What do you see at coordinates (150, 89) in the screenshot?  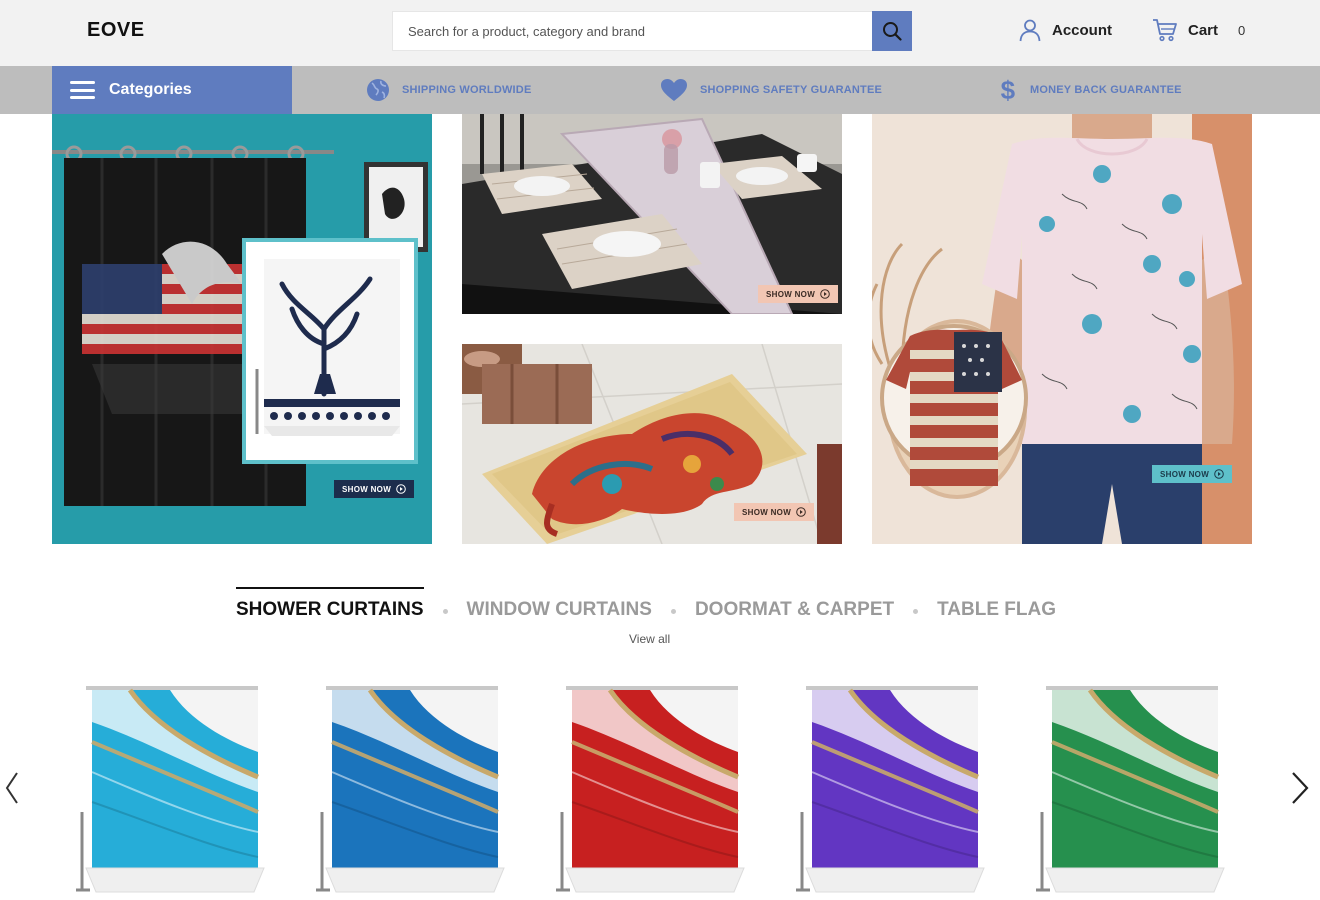 I see `categories-label: Categories` at bounding box center [150, 89].